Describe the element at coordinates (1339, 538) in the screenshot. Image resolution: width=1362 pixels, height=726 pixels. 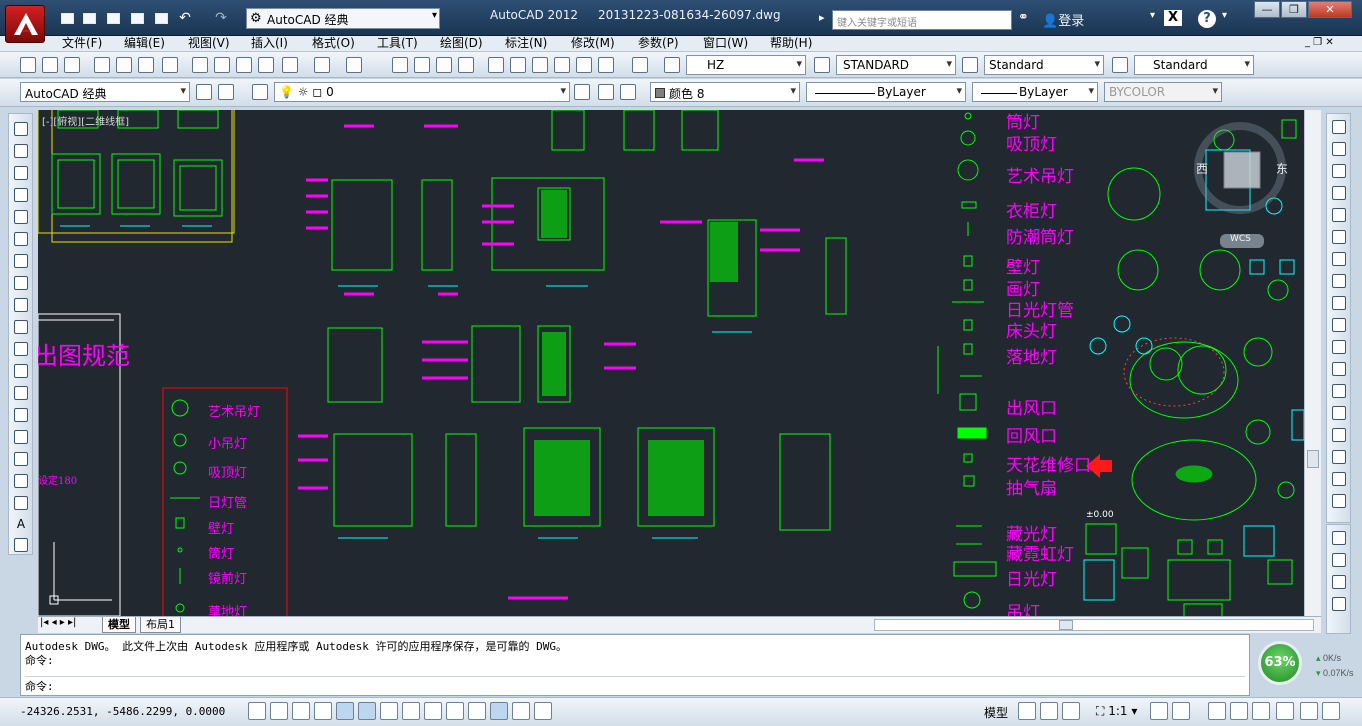
I see `bring-to-front-icon` at that location.